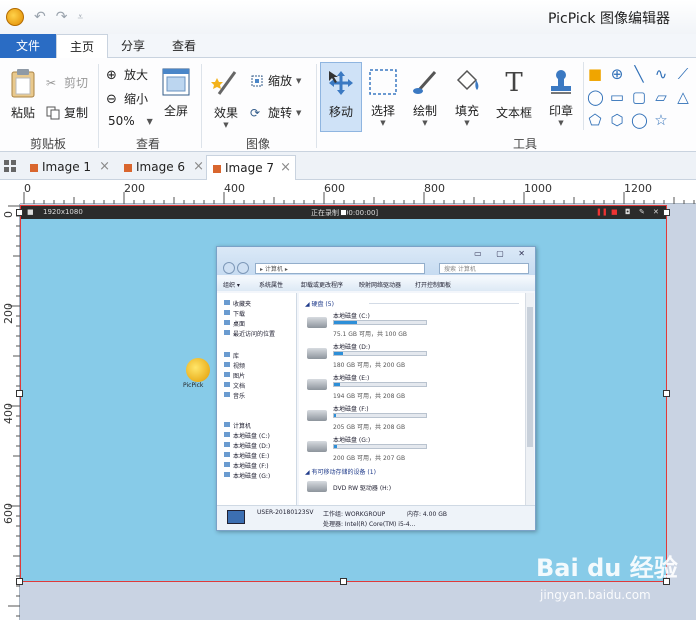  Describe the element at coordinates (15, 17) in the screenshot. I see `picpick-logo-icon` at that location.